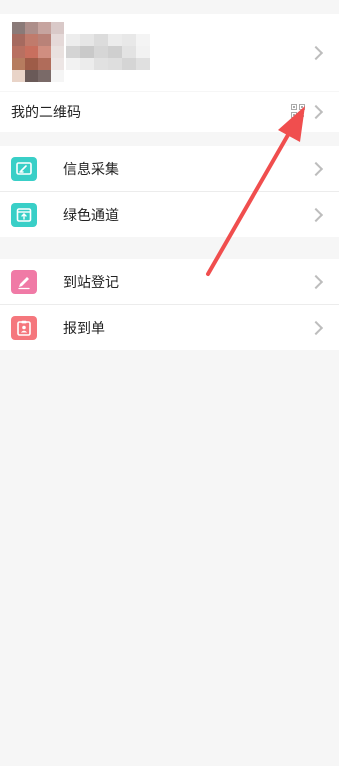 This screenshot has width=339, height=766. What do you see at coordinates (91, 282) in the screenshot?
I see `menu-item-label: 到站登记` at bounding box center [91, 282].